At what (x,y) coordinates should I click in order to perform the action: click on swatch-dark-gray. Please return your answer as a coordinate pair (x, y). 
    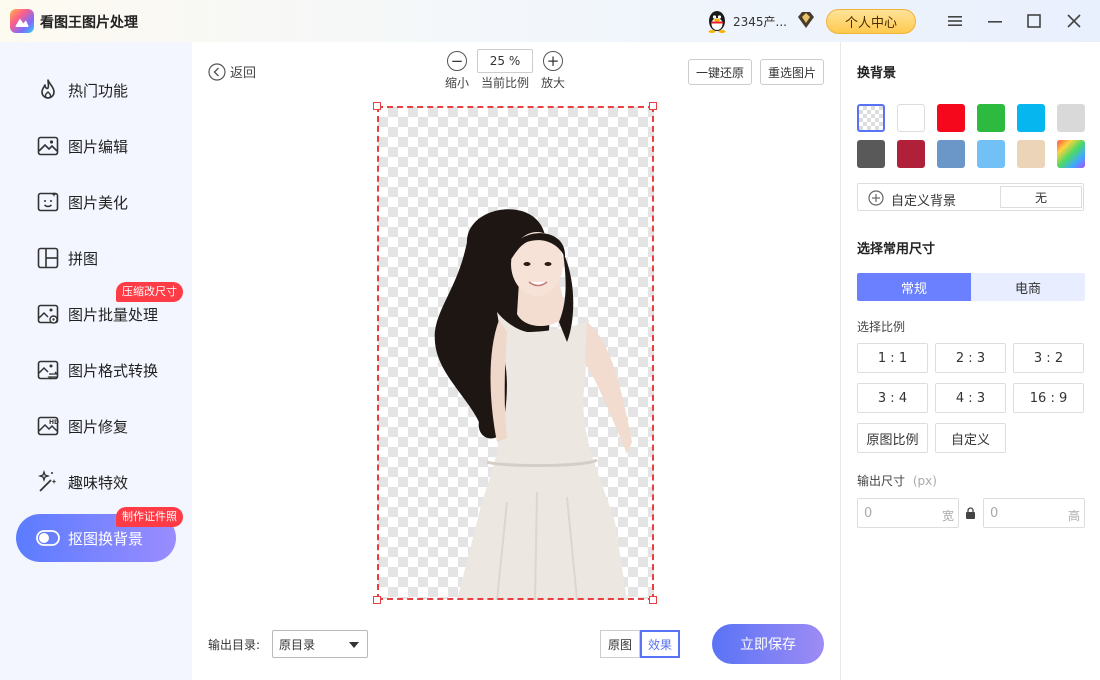
    Looking at the image, I should click on (871, 154).